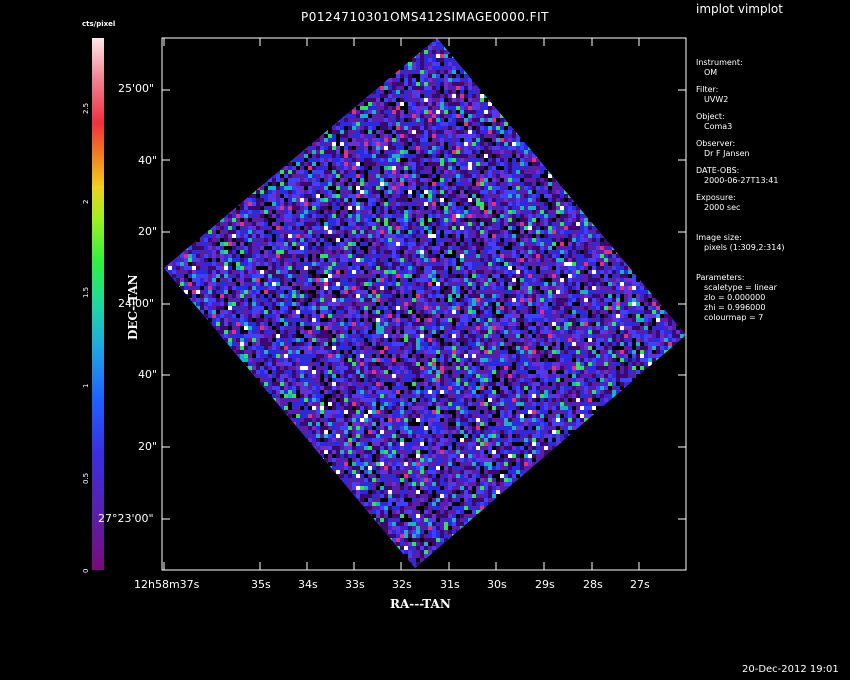  I want to click on x-tick-label: 31s, so click(450, 584).